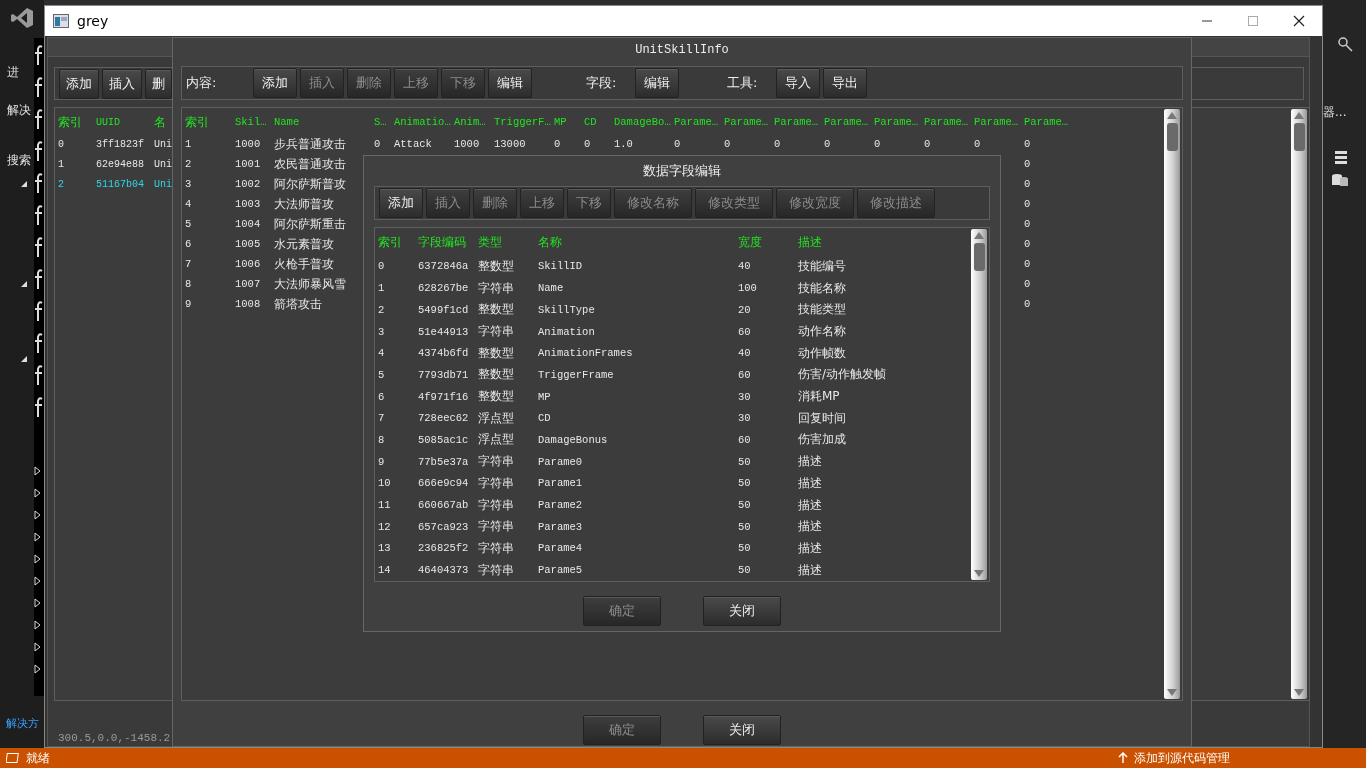  I want to click on table-cell-text: 46404373, so click(444, 570).